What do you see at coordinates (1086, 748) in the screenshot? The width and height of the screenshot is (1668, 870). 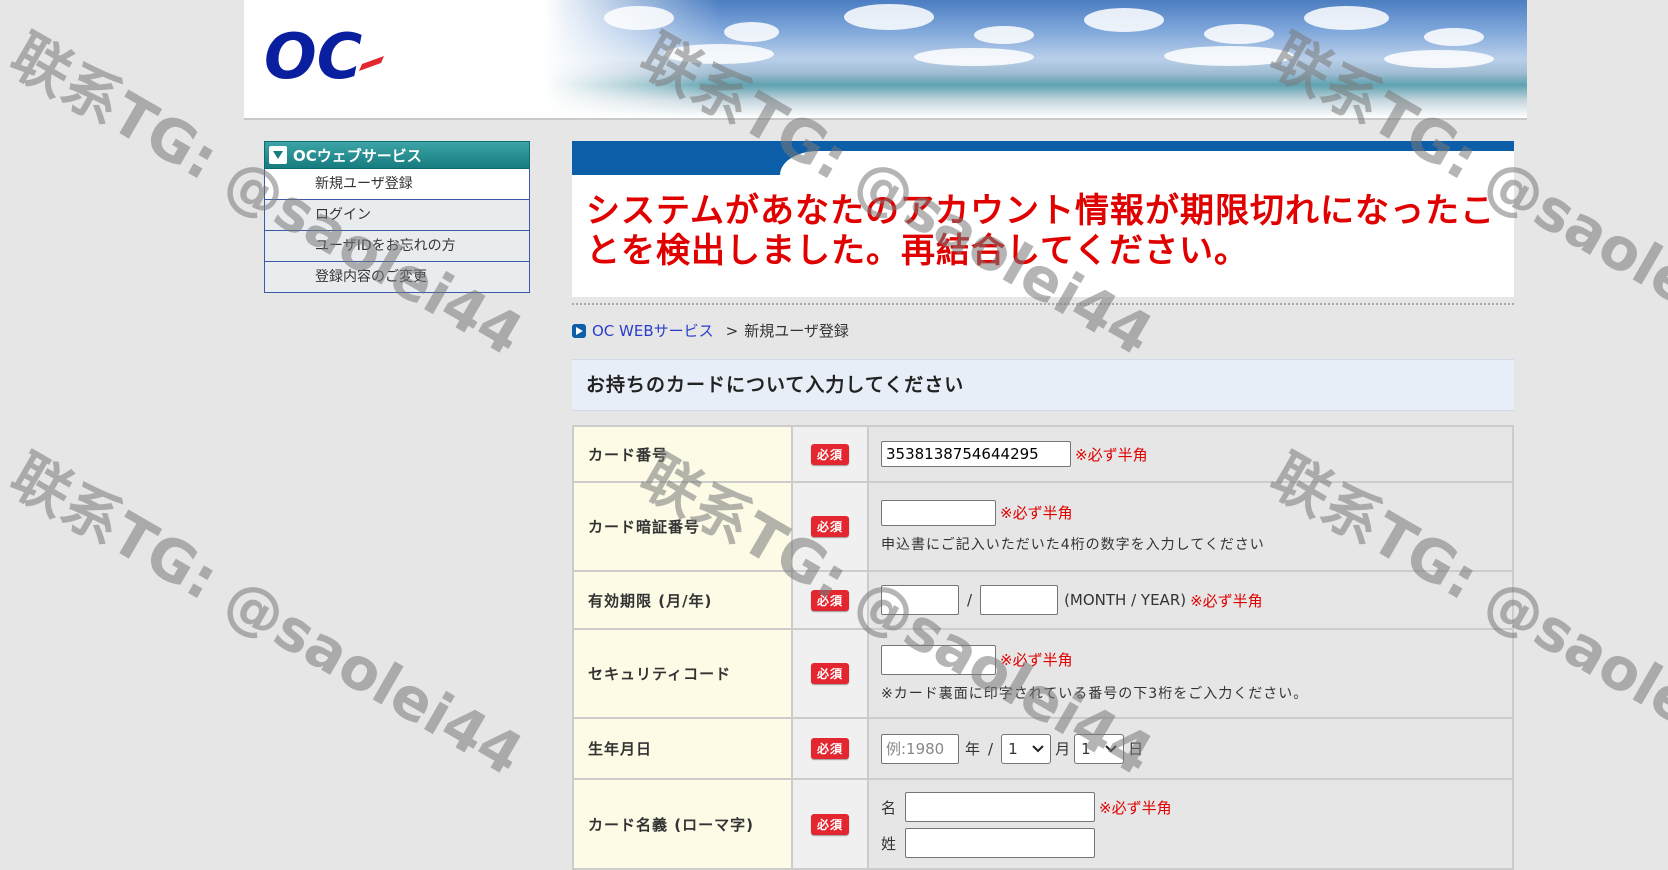 I see `birth-day-value: 1` at bounding box center [1086, 748].